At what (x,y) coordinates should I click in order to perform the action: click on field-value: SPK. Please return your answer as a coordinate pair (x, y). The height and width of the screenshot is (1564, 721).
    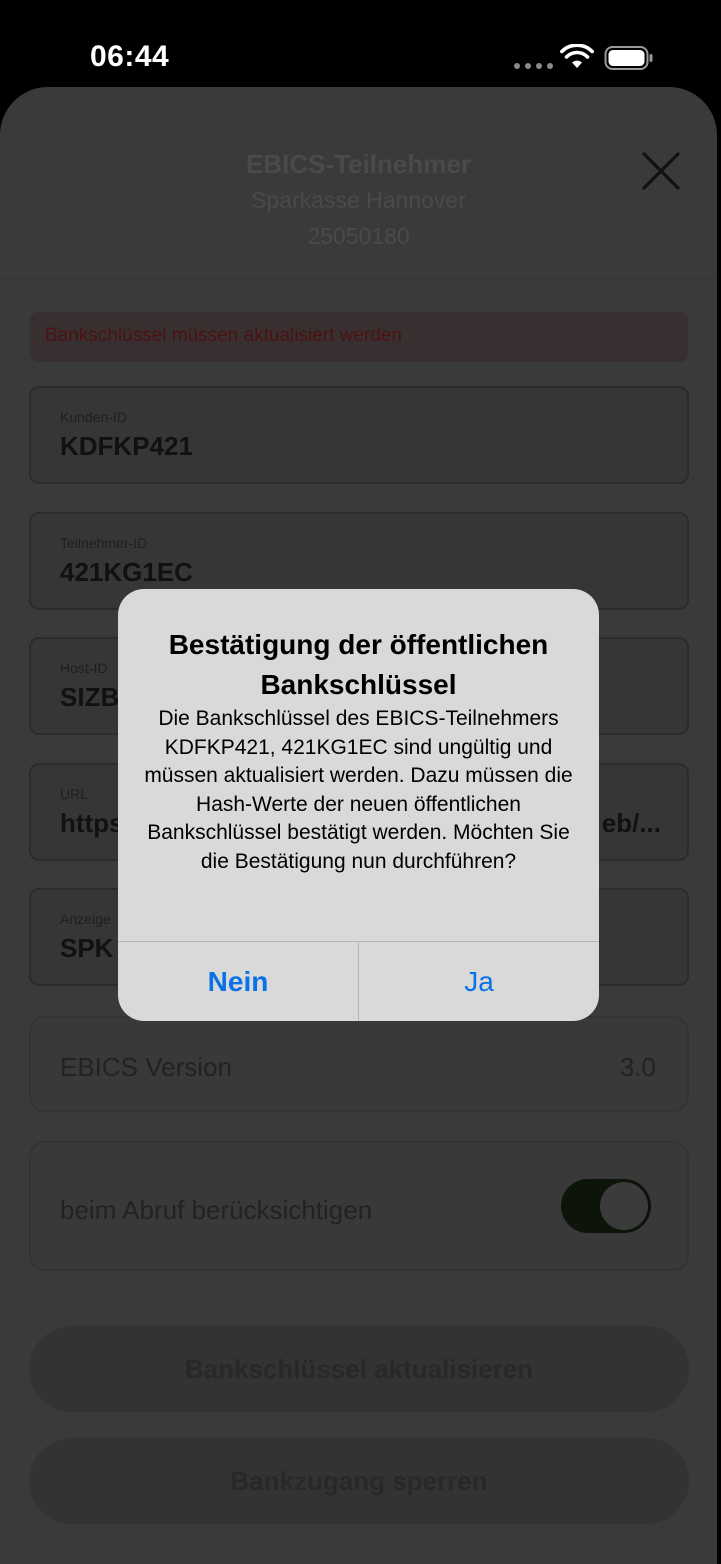
    Looking at the image, I should click on (87, 948).